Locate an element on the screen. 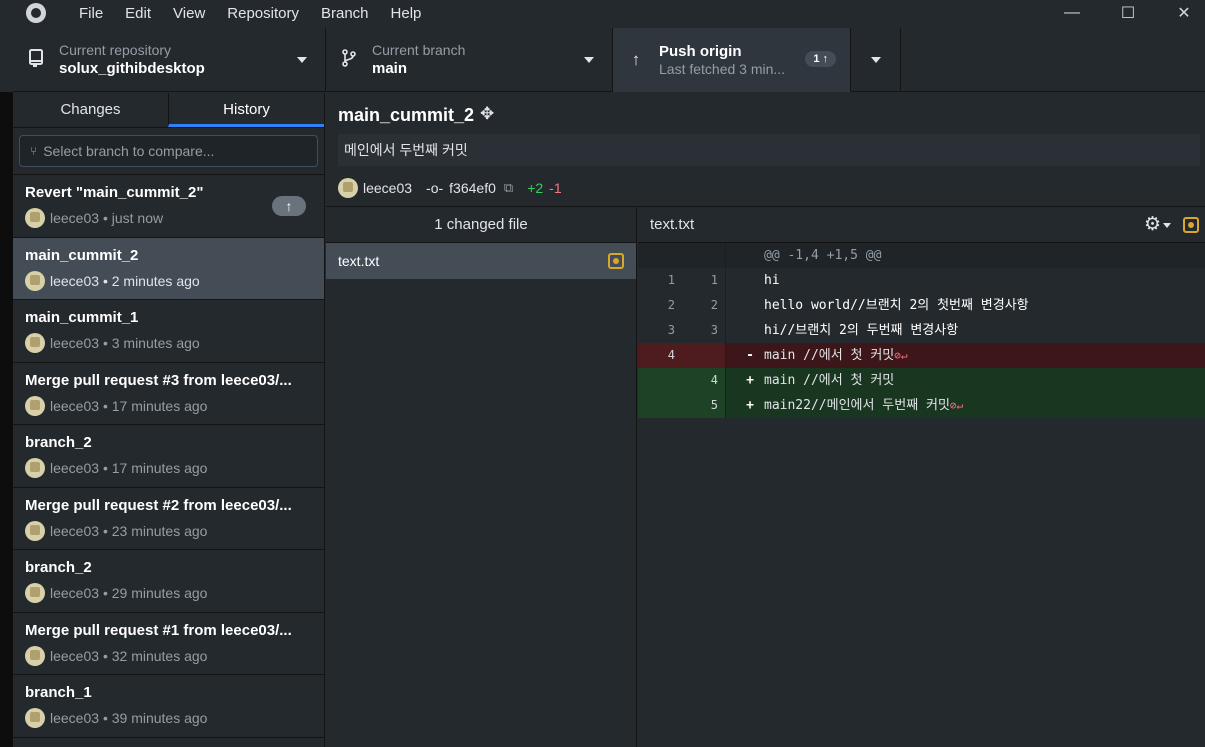 The width and height of the screenshot is (1205, 747). diff-hunk-header: @@ -1,4 +1,5 @@ is located at coordinates (921, 255).